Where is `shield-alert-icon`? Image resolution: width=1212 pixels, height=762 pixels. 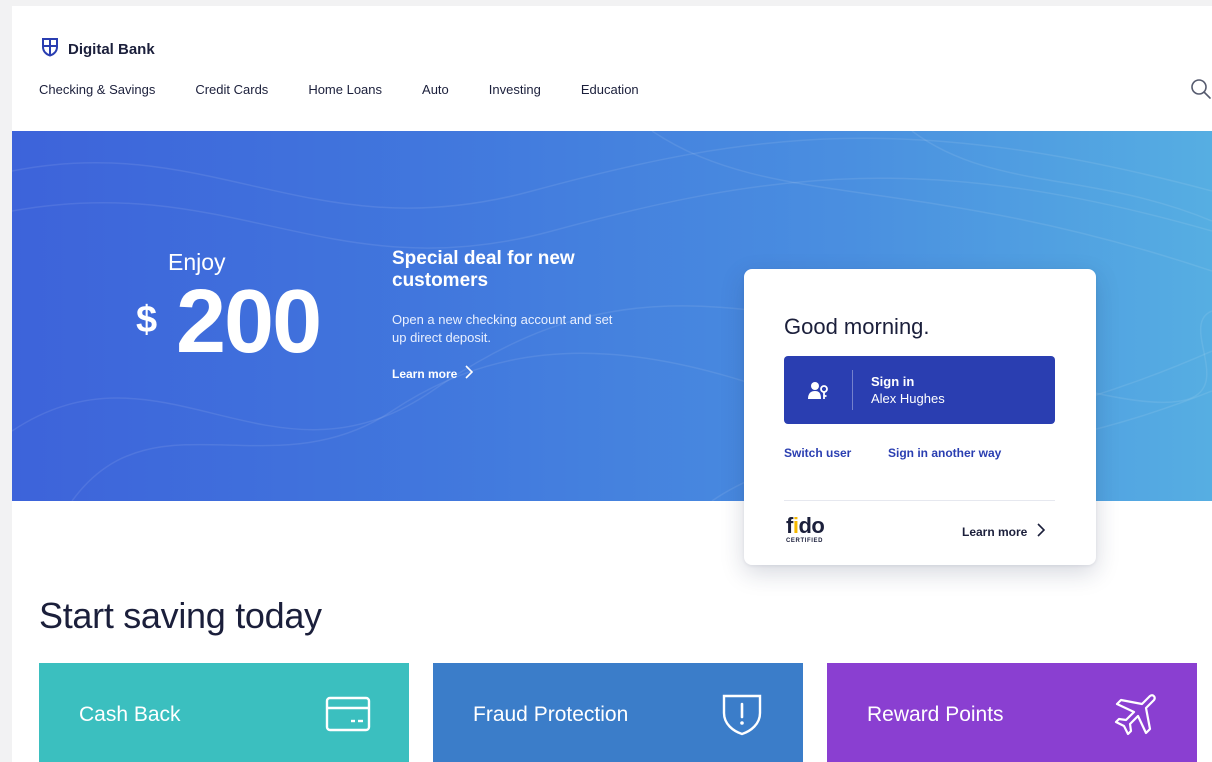
shield-alert-icon is located at coordinates (742, 714).